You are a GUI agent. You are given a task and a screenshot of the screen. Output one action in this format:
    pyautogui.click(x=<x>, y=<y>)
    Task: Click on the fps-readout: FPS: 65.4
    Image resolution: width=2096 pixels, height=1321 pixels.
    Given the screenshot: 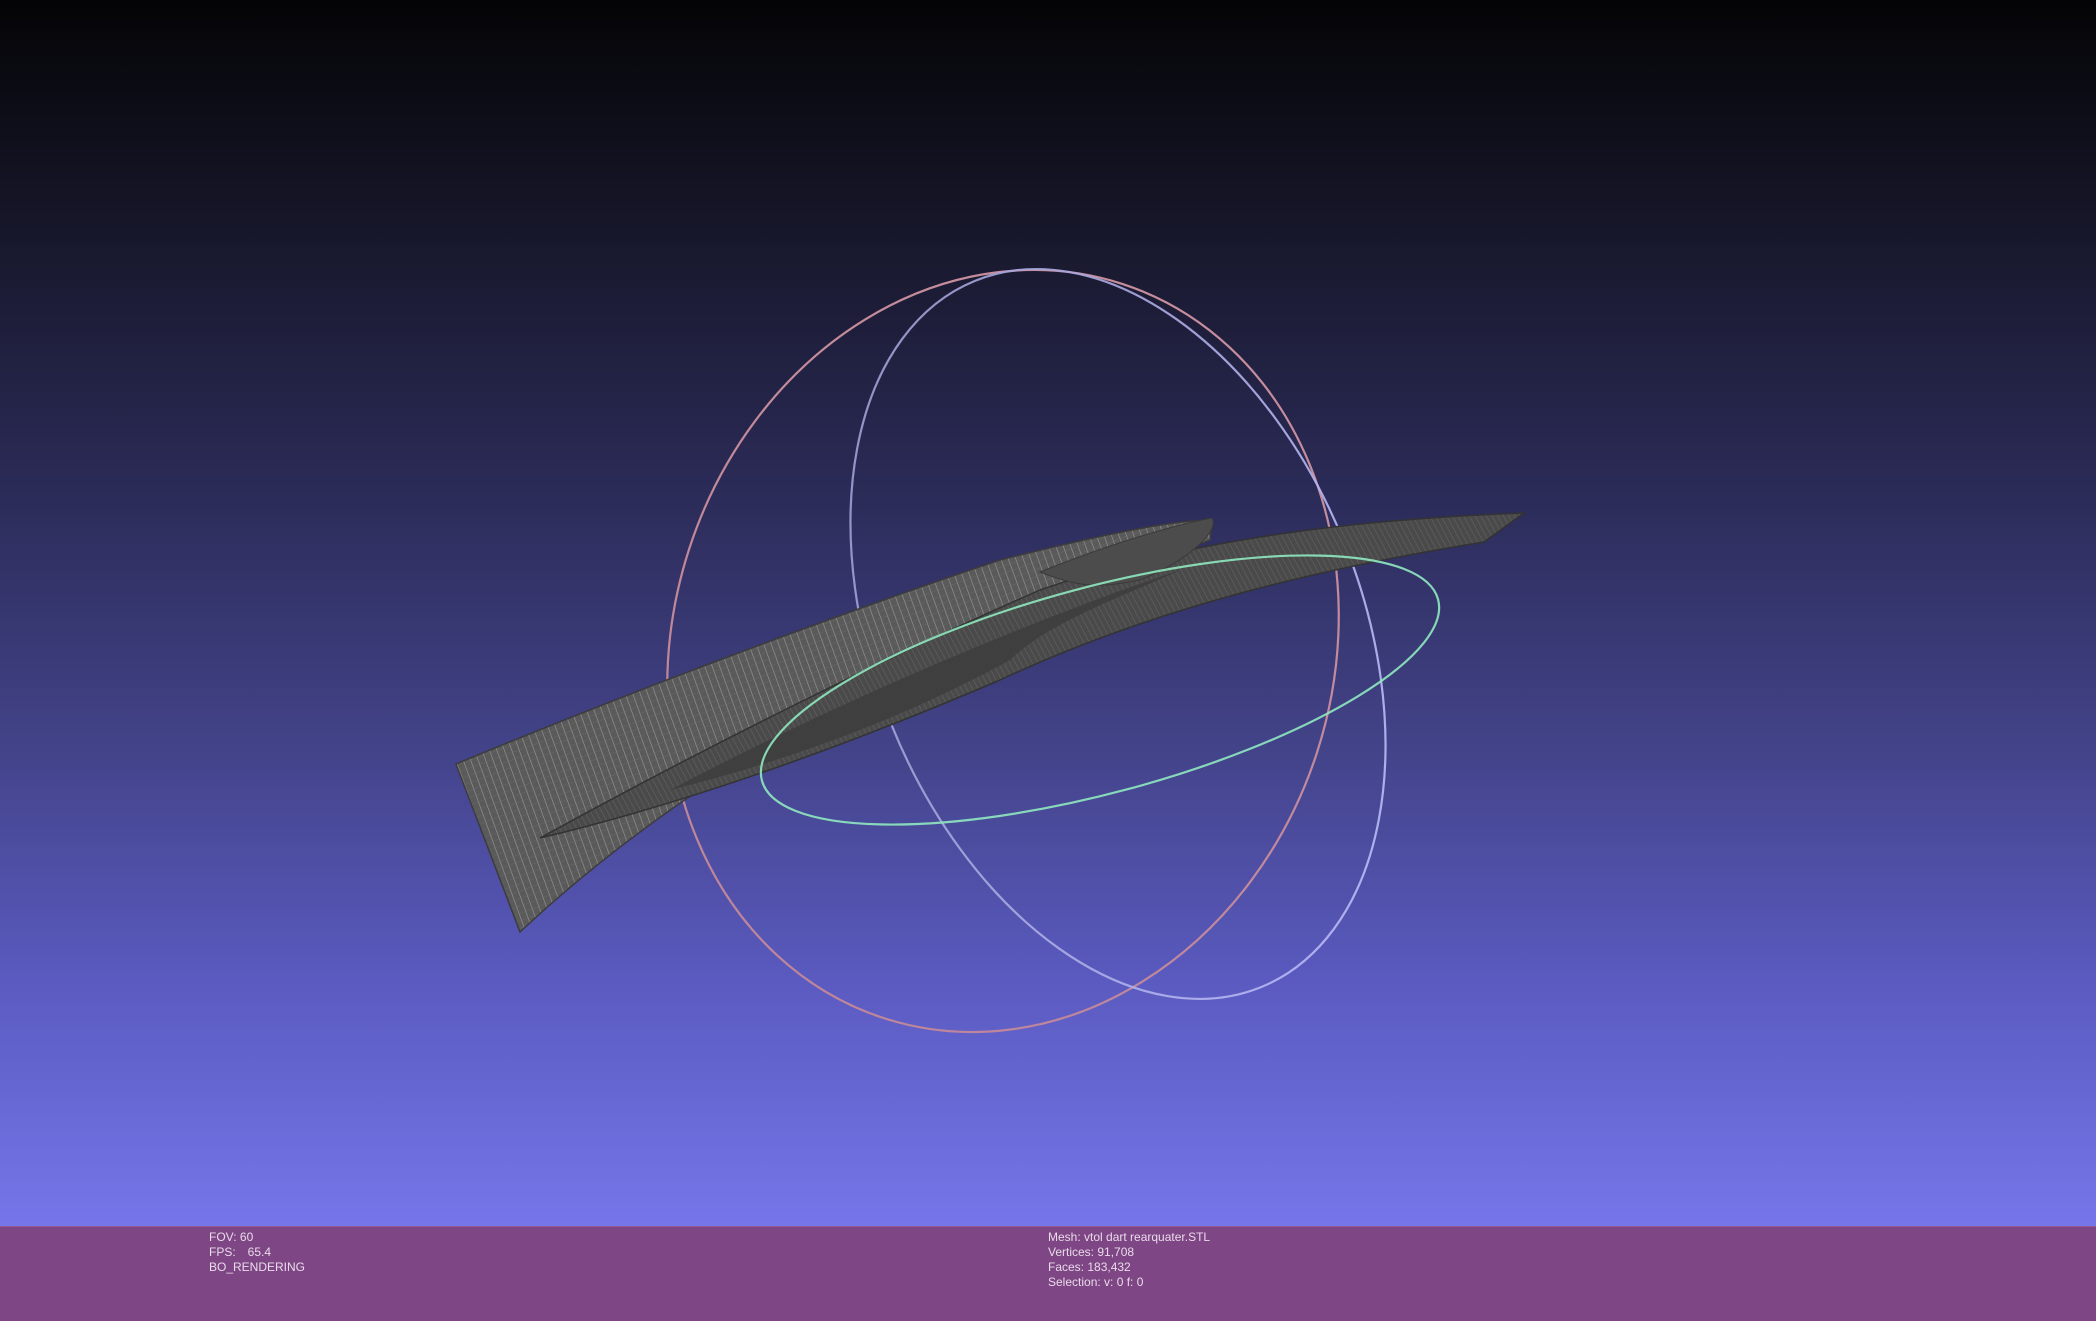 What is the action you would take?
    pyautogui.click(x=257, y=1252)
    